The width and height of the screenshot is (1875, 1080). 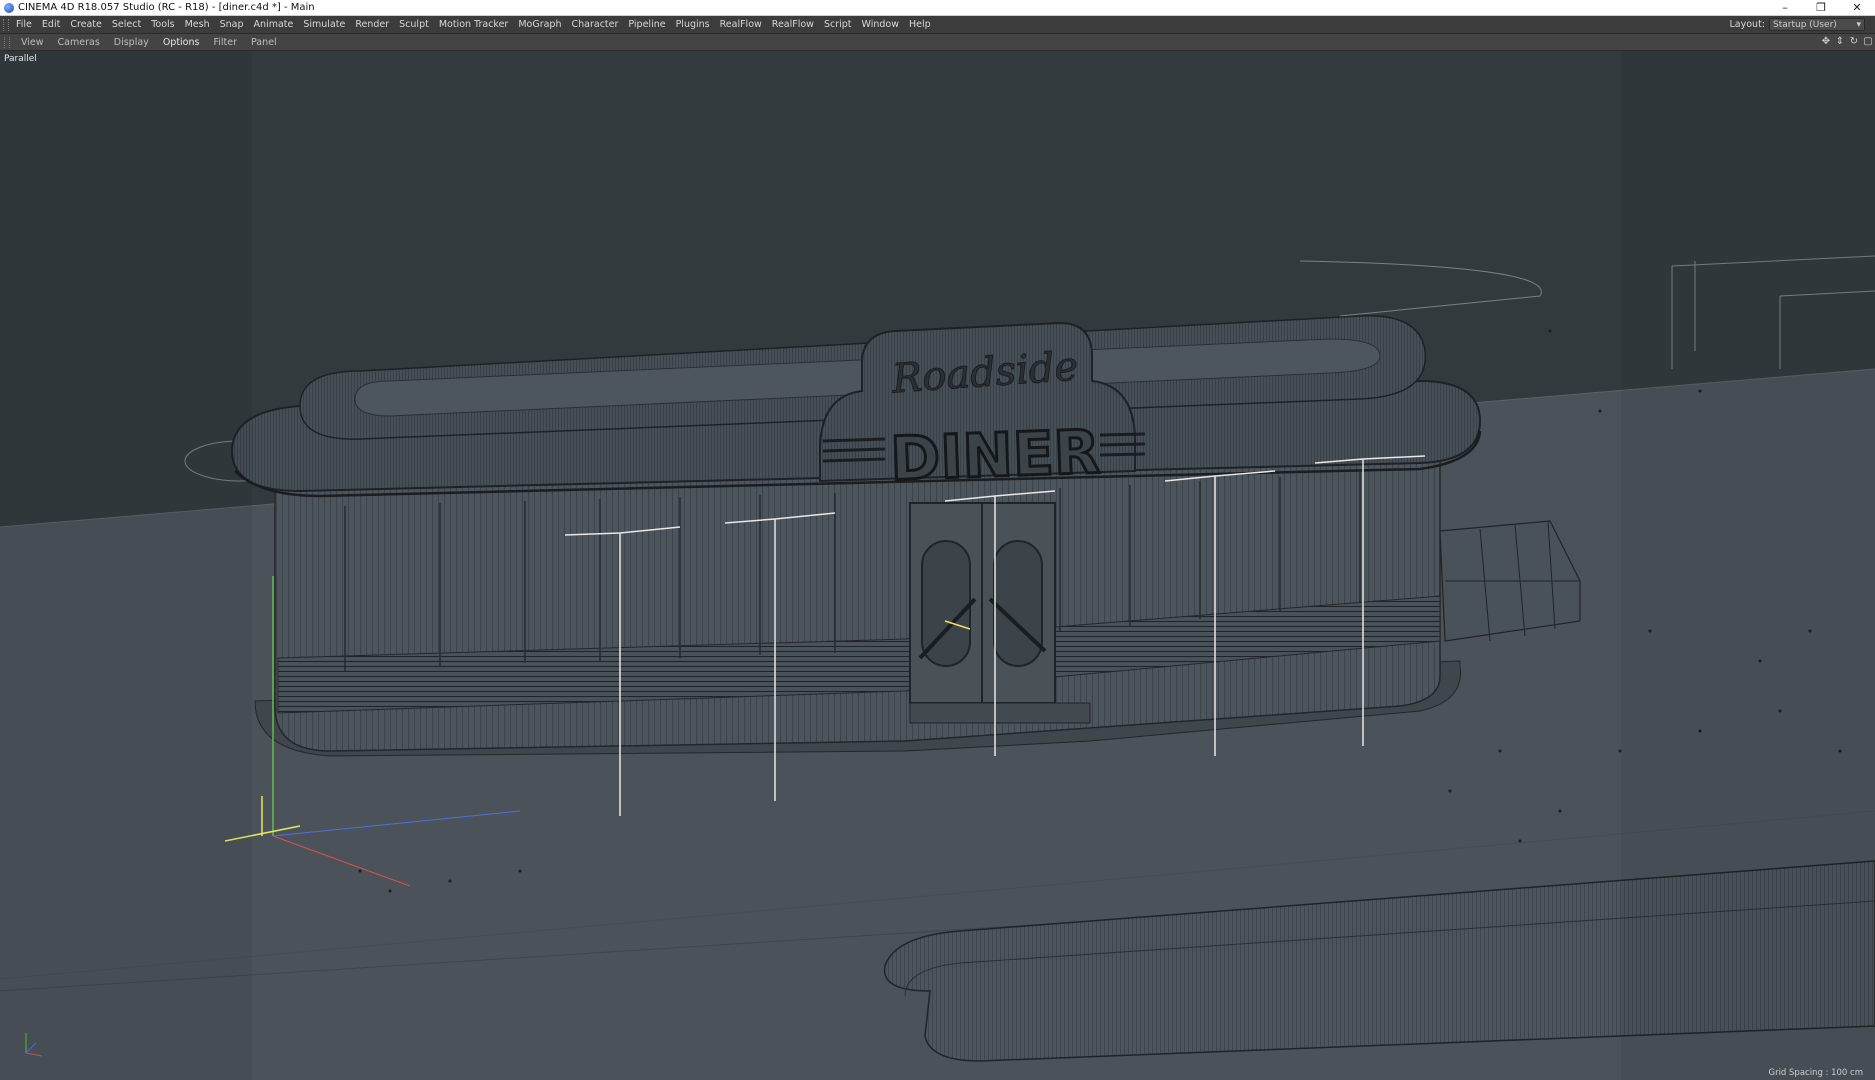 What do you see at coordinates (1840, 42) in the screenshot?
I see `zoom-view-icon: ⇕` at bounding box center [1840, 42].